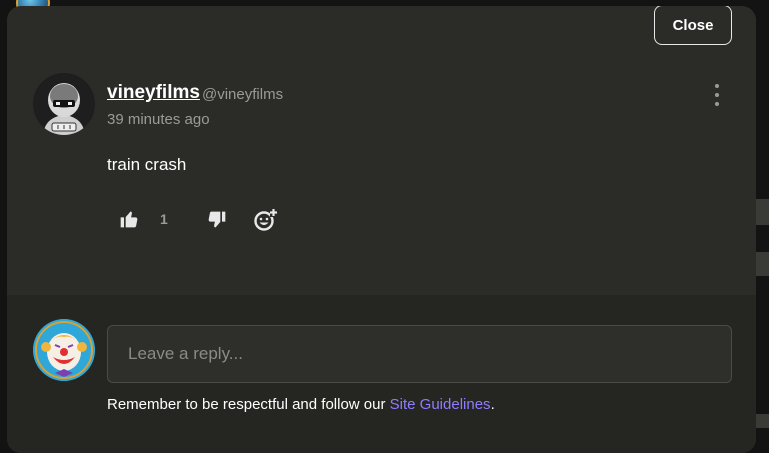 Image resolution: width=769 pixels, height=453 pixels. I want to click on author-handle: @vineyfilms, so click(243, 94).